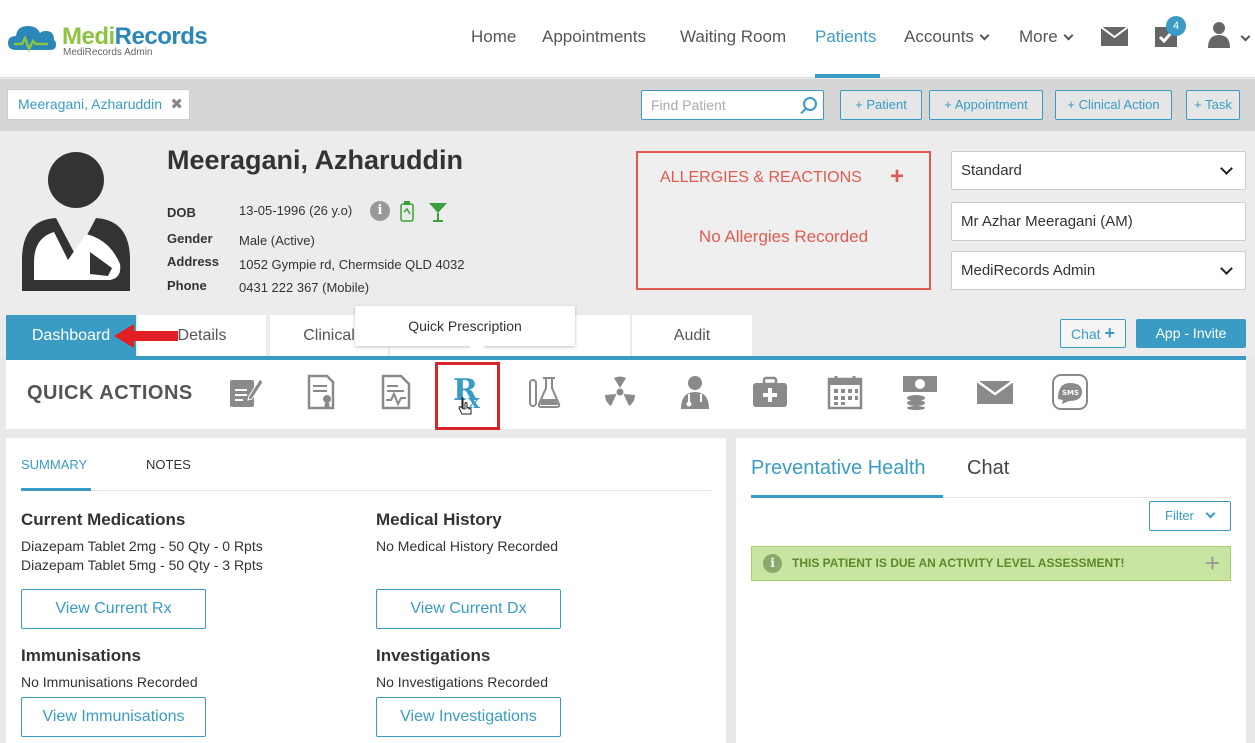 The width and height of the screenshot is (1255, 743). What do you see at coordinates (56, 489) in the screenshot?
I see `summary-tab-indicator` at bounding box center [56, 489].